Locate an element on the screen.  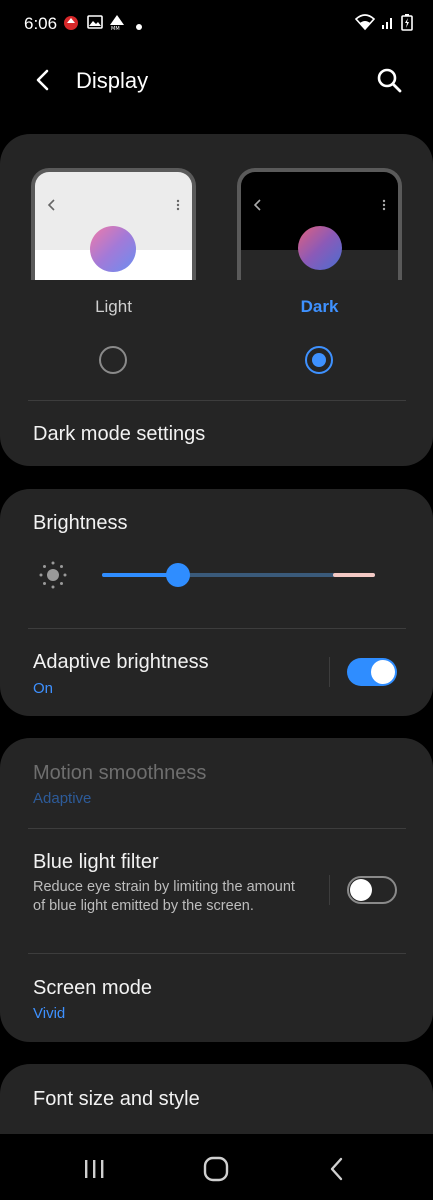
brightness-slider-thumb is located at coordinates (178, 575).